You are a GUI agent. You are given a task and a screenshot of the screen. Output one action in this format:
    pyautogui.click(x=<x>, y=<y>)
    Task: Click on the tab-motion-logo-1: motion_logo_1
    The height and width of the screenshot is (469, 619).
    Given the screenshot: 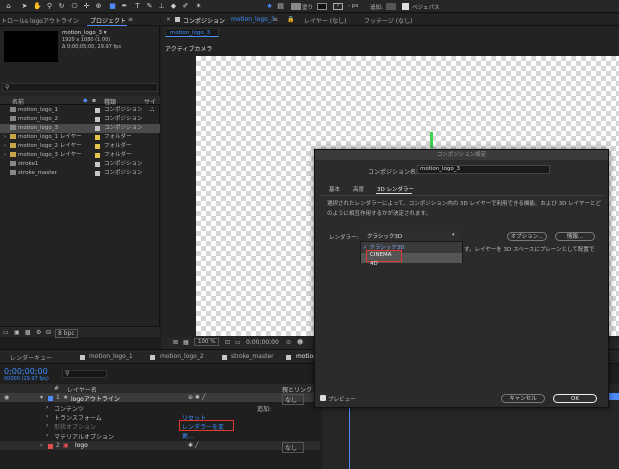 What is the action you would take?
    pyautogui.click(x=111, y=356)
    